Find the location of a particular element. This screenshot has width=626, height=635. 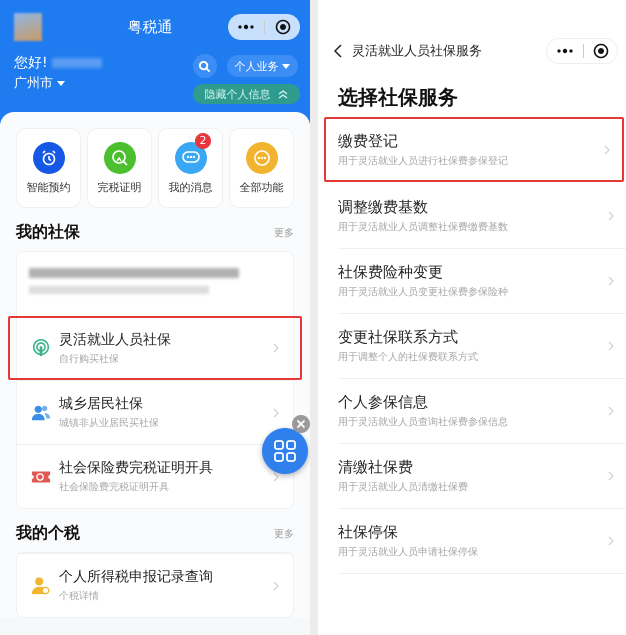

section-title: 我的个税 is located at coordinates (48, 533).